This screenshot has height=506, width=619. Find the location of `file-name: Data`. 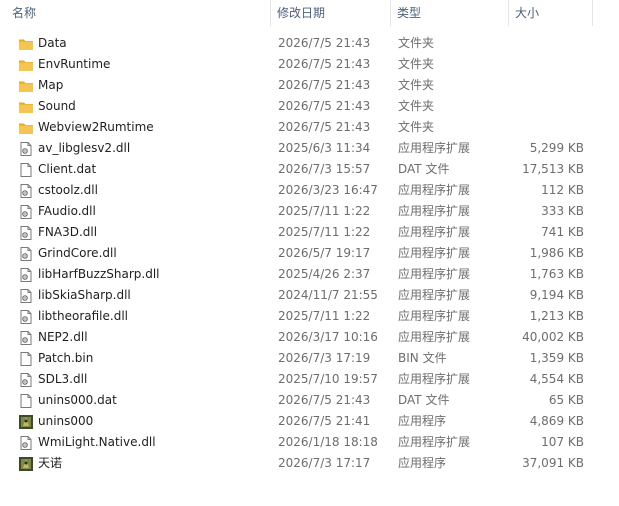

file-name: Data is located at coordinates (52, 43).